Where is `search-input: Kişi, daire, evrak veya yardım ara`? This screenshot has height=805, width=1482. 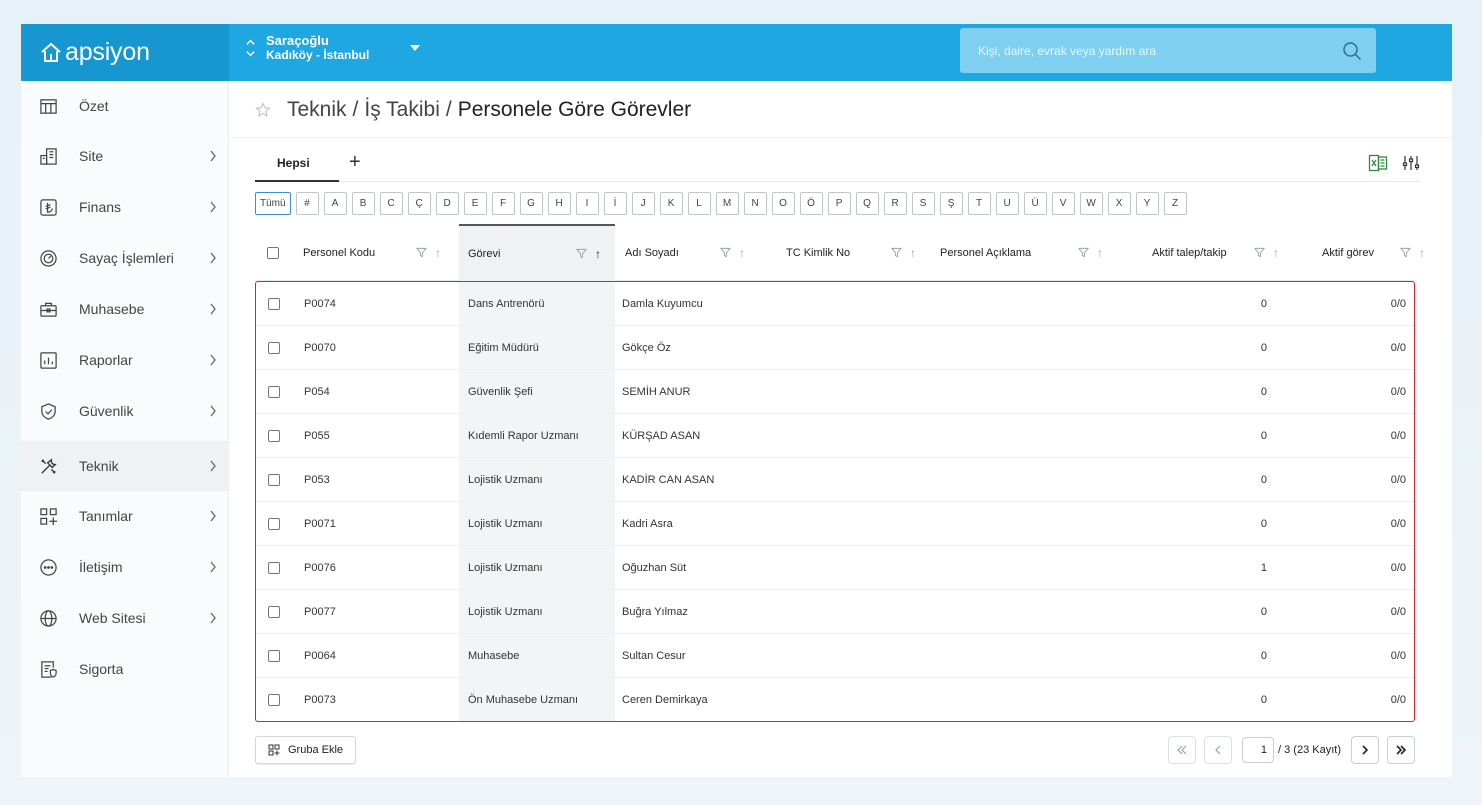
search-input: Kişi, daire, evrak veya yardım ara is located at coordinates (1168, 50).